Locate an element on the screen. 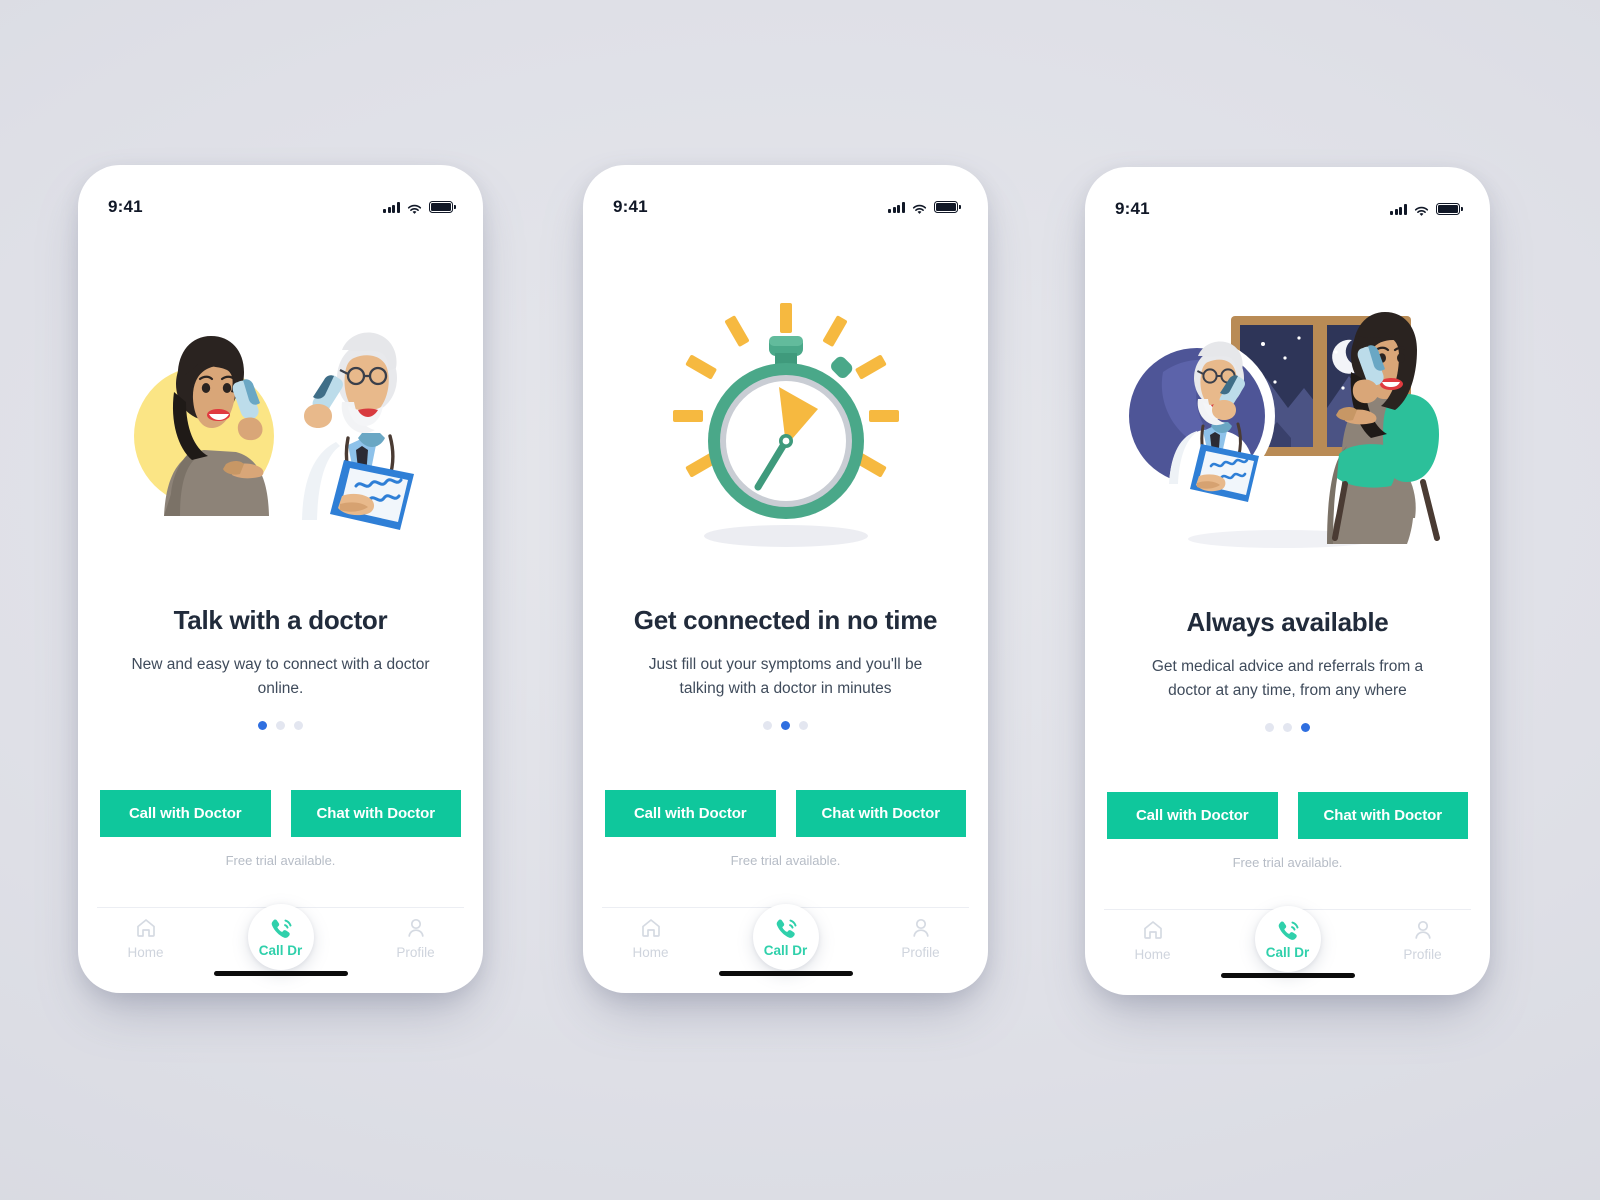 This screenshot has height=1200, width=1600. illustration-woman-on-phone-and-doctor is located at coordinates (280, 426).